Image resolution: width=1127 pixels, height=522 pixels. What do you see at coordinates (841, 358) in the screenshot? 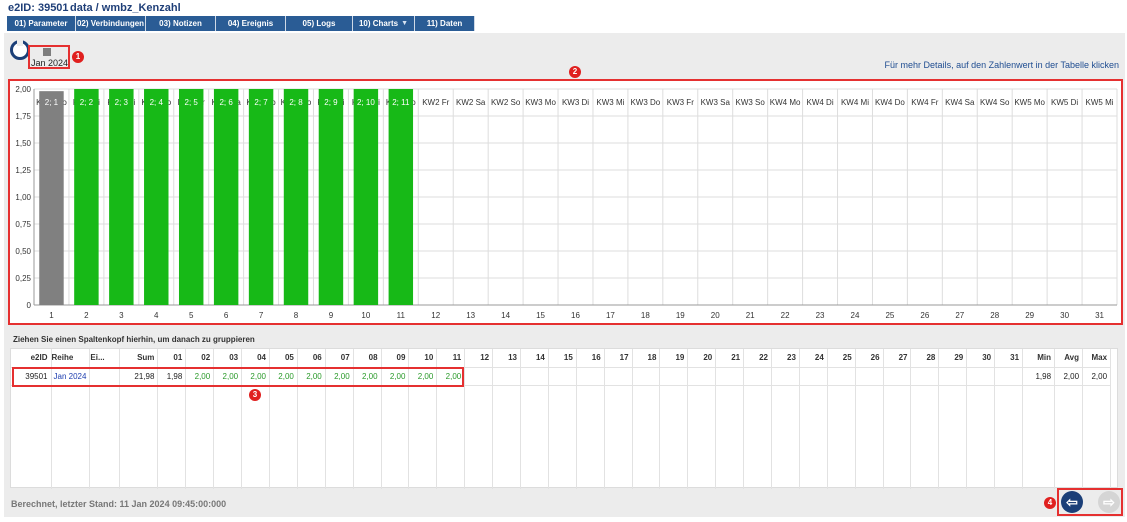
I see `column-header: 25` at bounding box center [841, 358].